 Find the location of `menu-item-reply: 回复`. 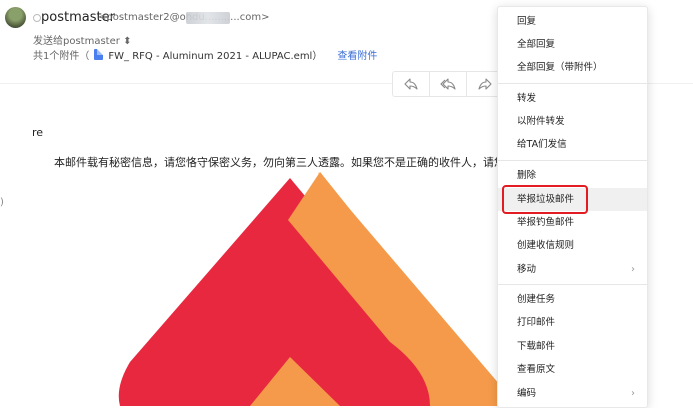

menu-item-reply: 回复 is located at coordinates (572, 21).